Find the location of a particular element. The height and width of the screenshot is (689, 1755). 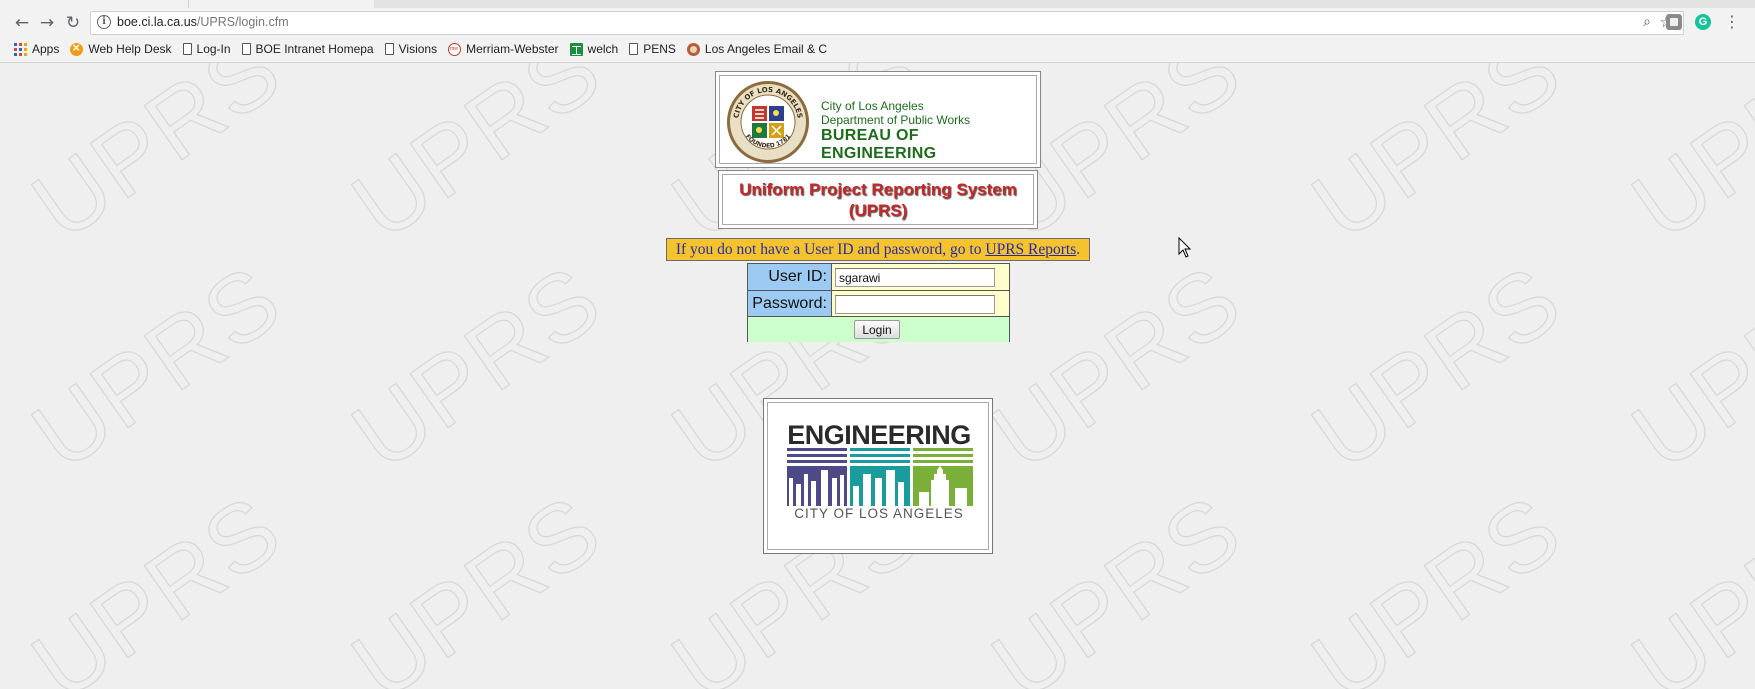

site-info-icon: i is located at coordinates (104, 22).